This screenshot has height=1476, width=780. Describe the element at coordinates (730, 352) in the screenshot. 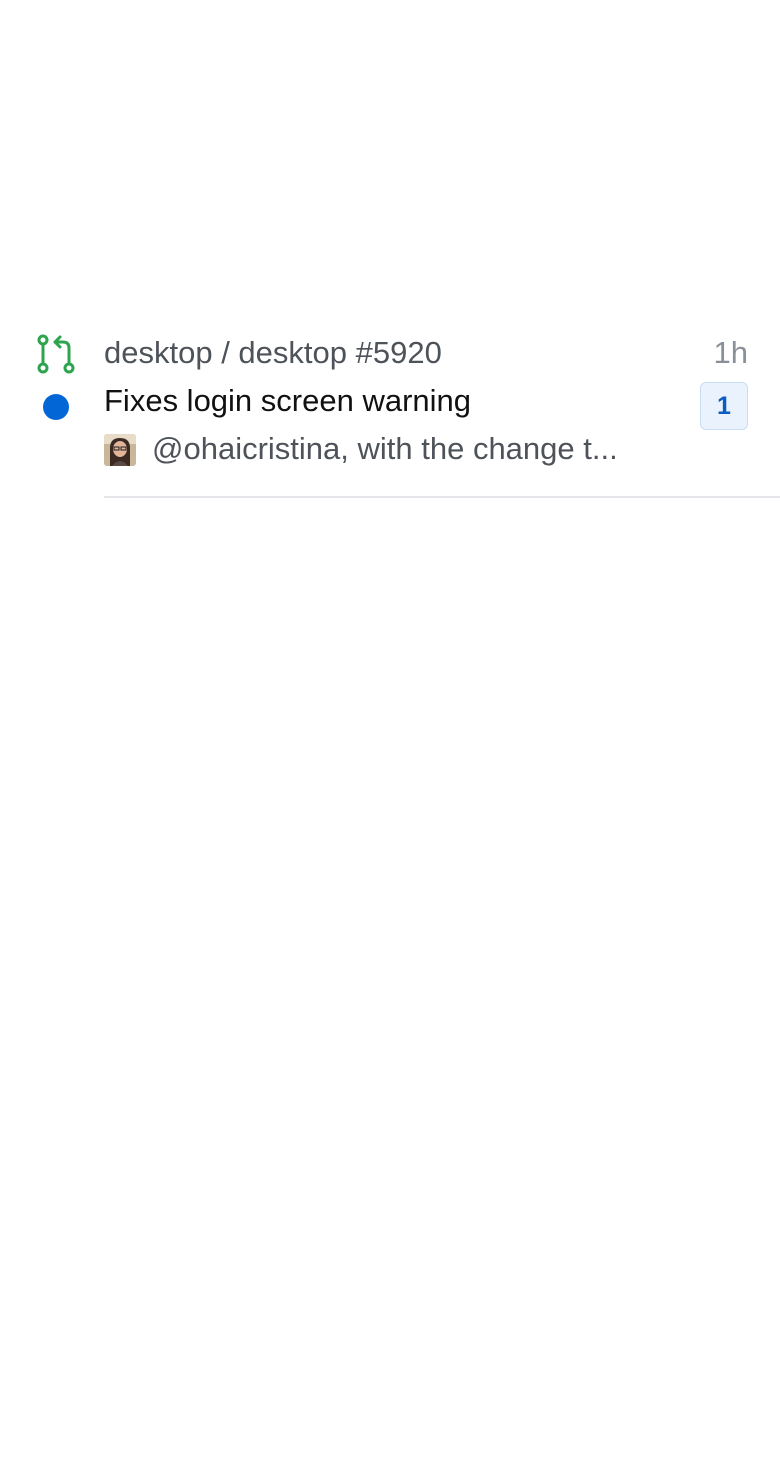

I see `timestamp: 1h` at that location.